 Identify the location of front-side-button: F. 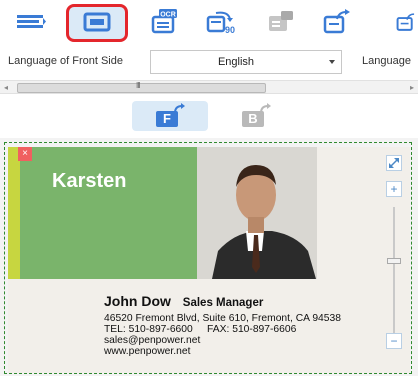
(170, 116).